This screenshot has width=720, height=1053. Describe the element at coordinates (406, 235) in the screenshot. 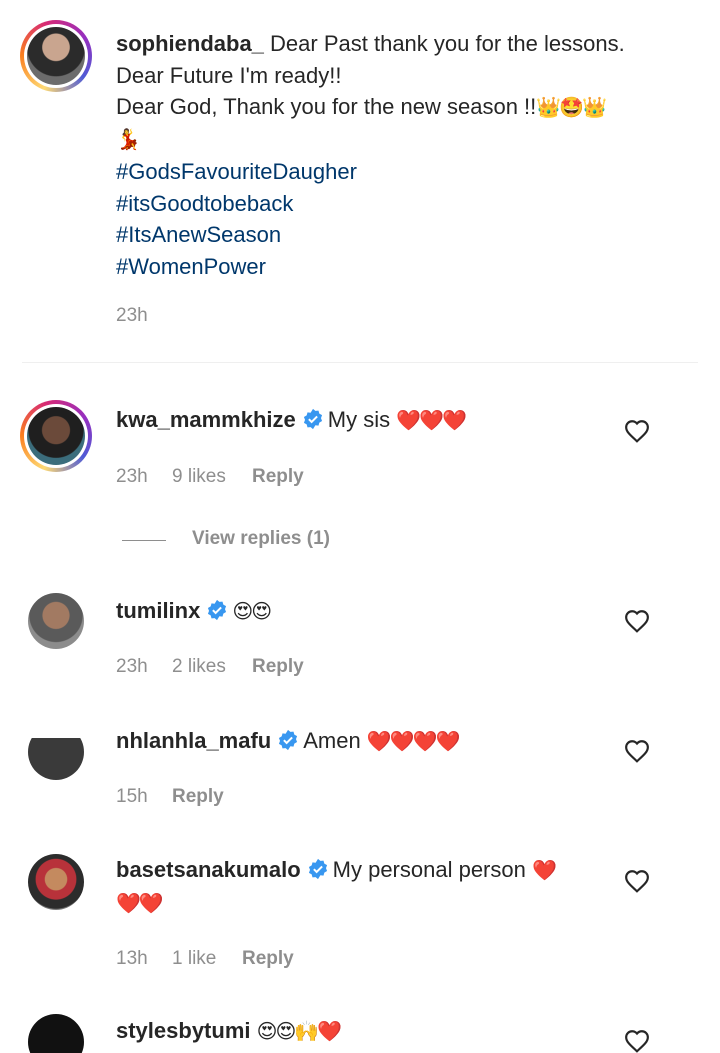

I see `hashtag-3: #ItsAnewSeason` at that location.